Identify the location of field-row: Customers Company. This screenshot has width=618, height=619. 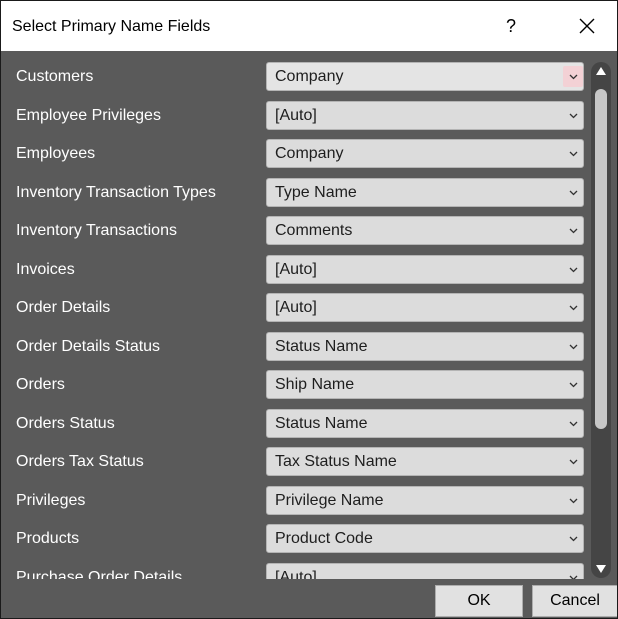
(296, 77).